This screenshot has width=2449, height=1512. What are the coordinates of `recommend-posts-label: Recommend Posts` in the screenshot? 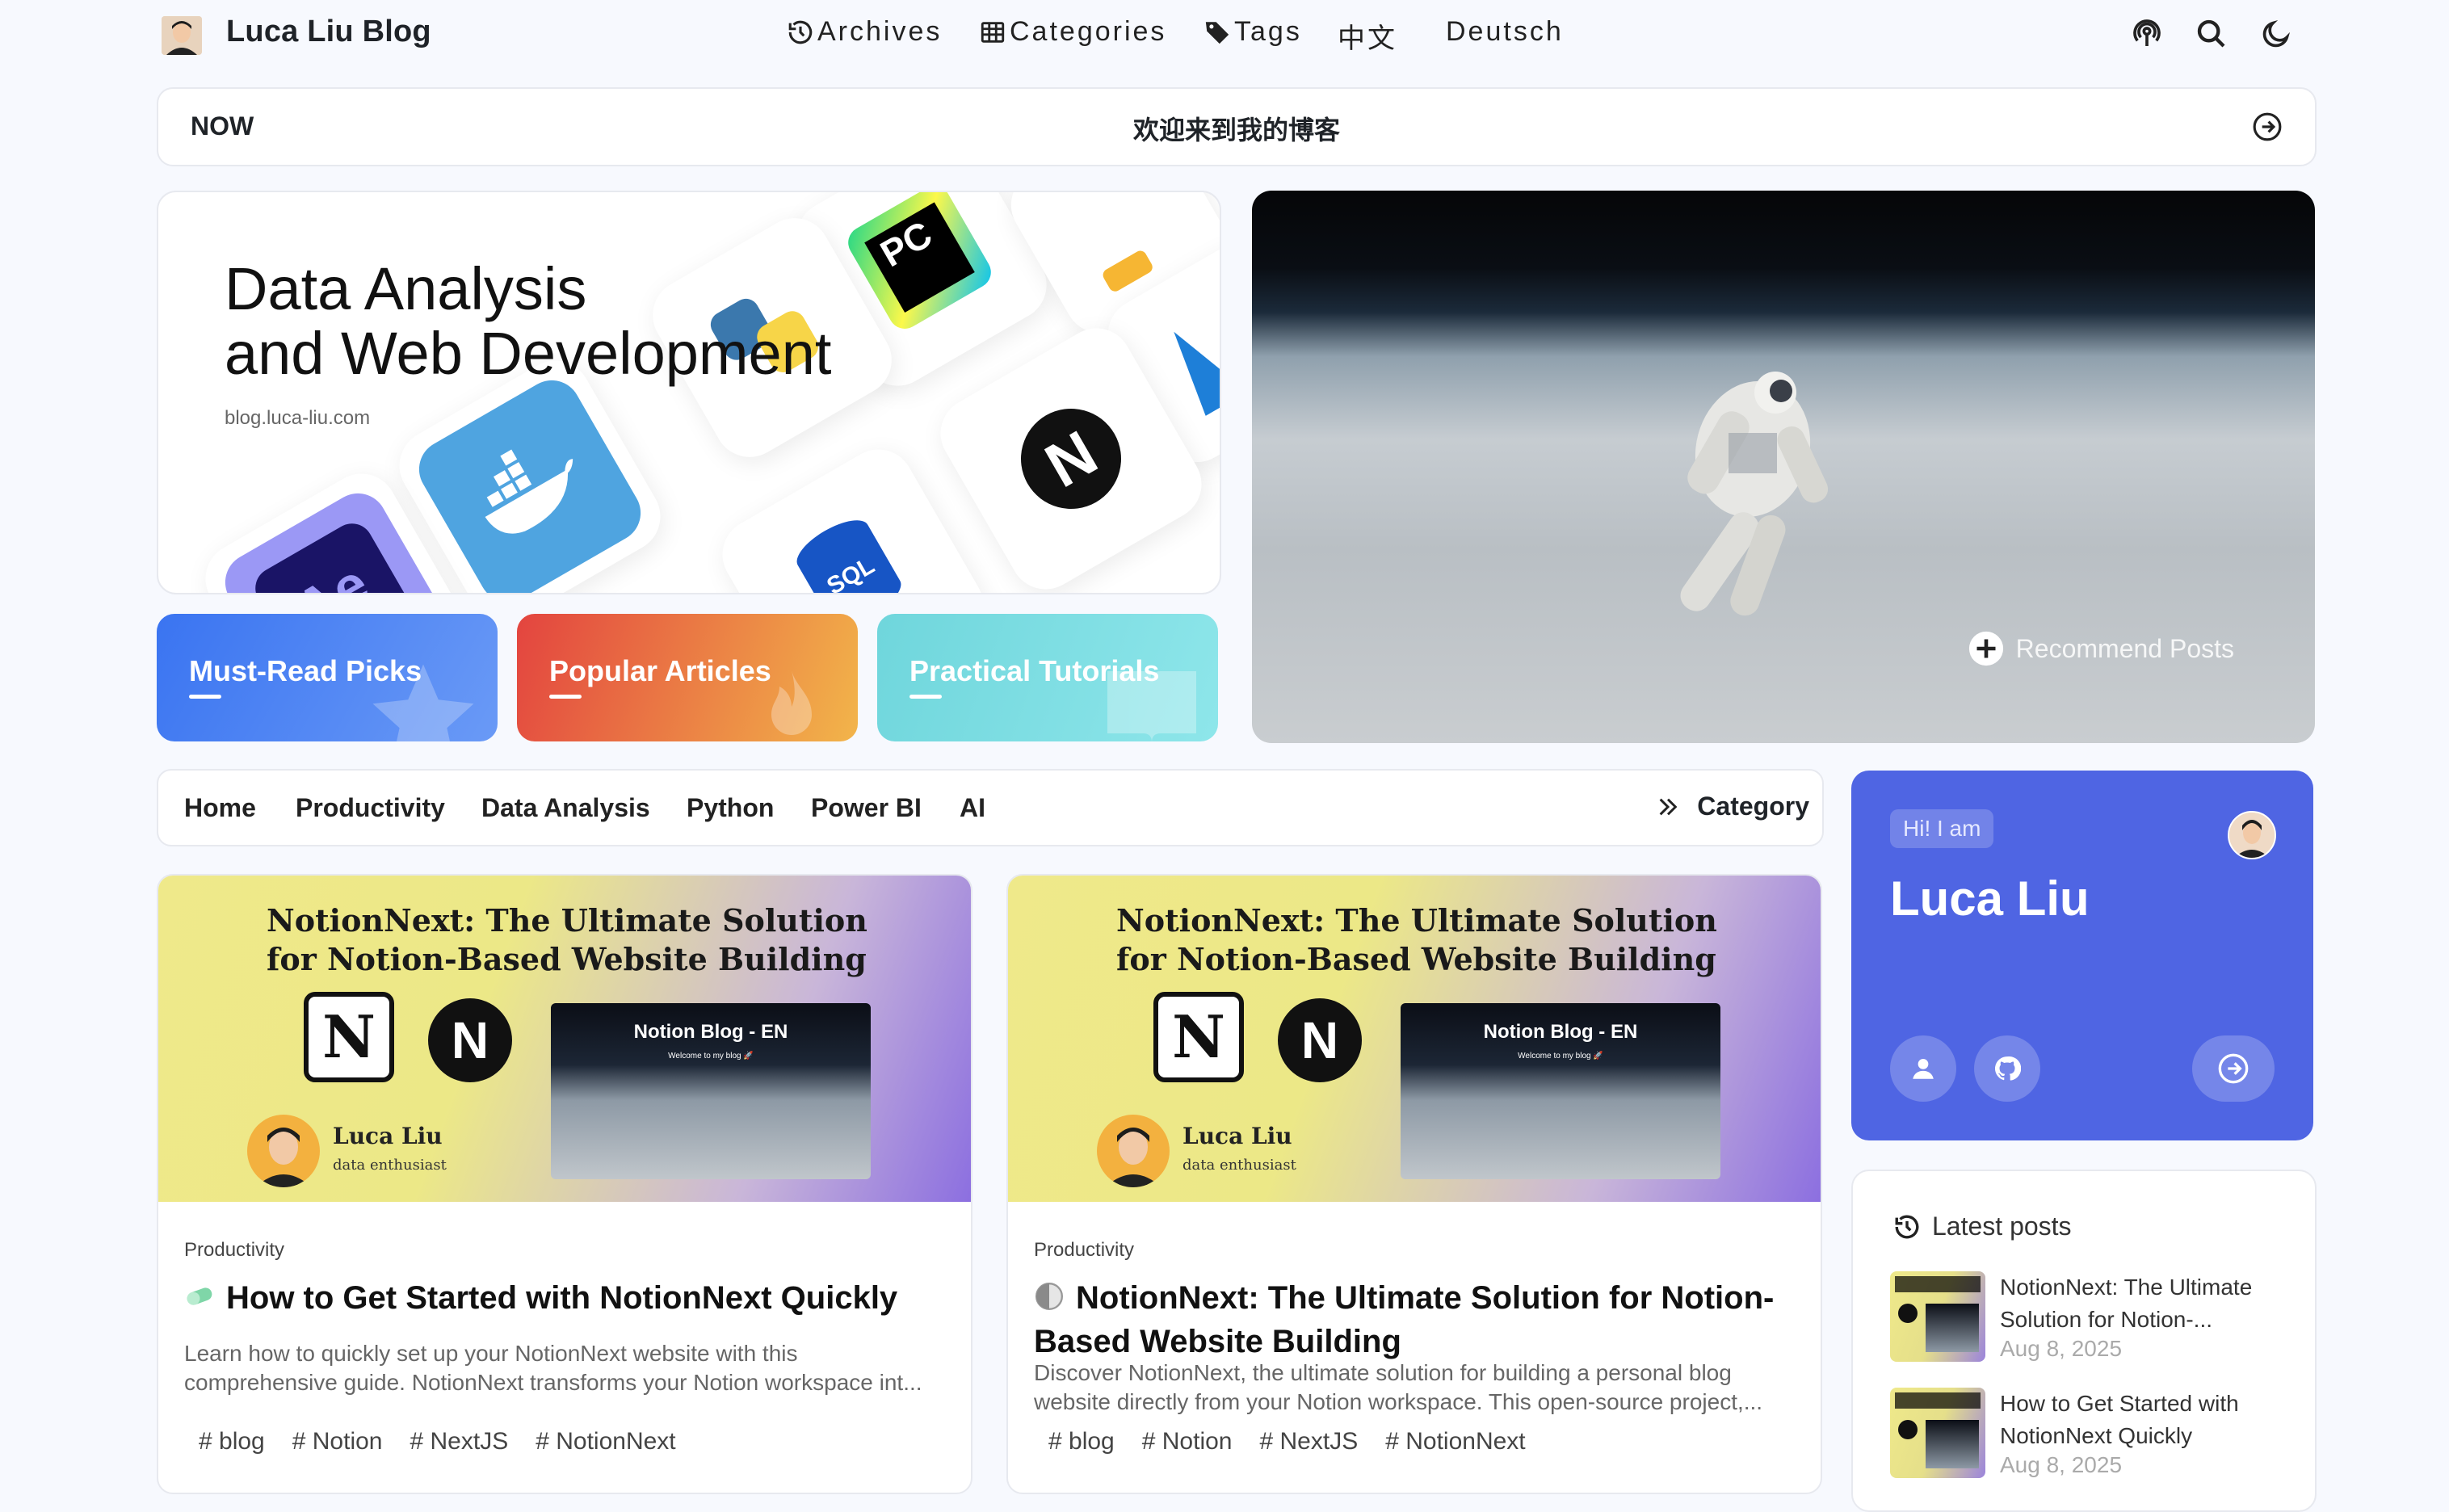 It's located at (2125, 648).